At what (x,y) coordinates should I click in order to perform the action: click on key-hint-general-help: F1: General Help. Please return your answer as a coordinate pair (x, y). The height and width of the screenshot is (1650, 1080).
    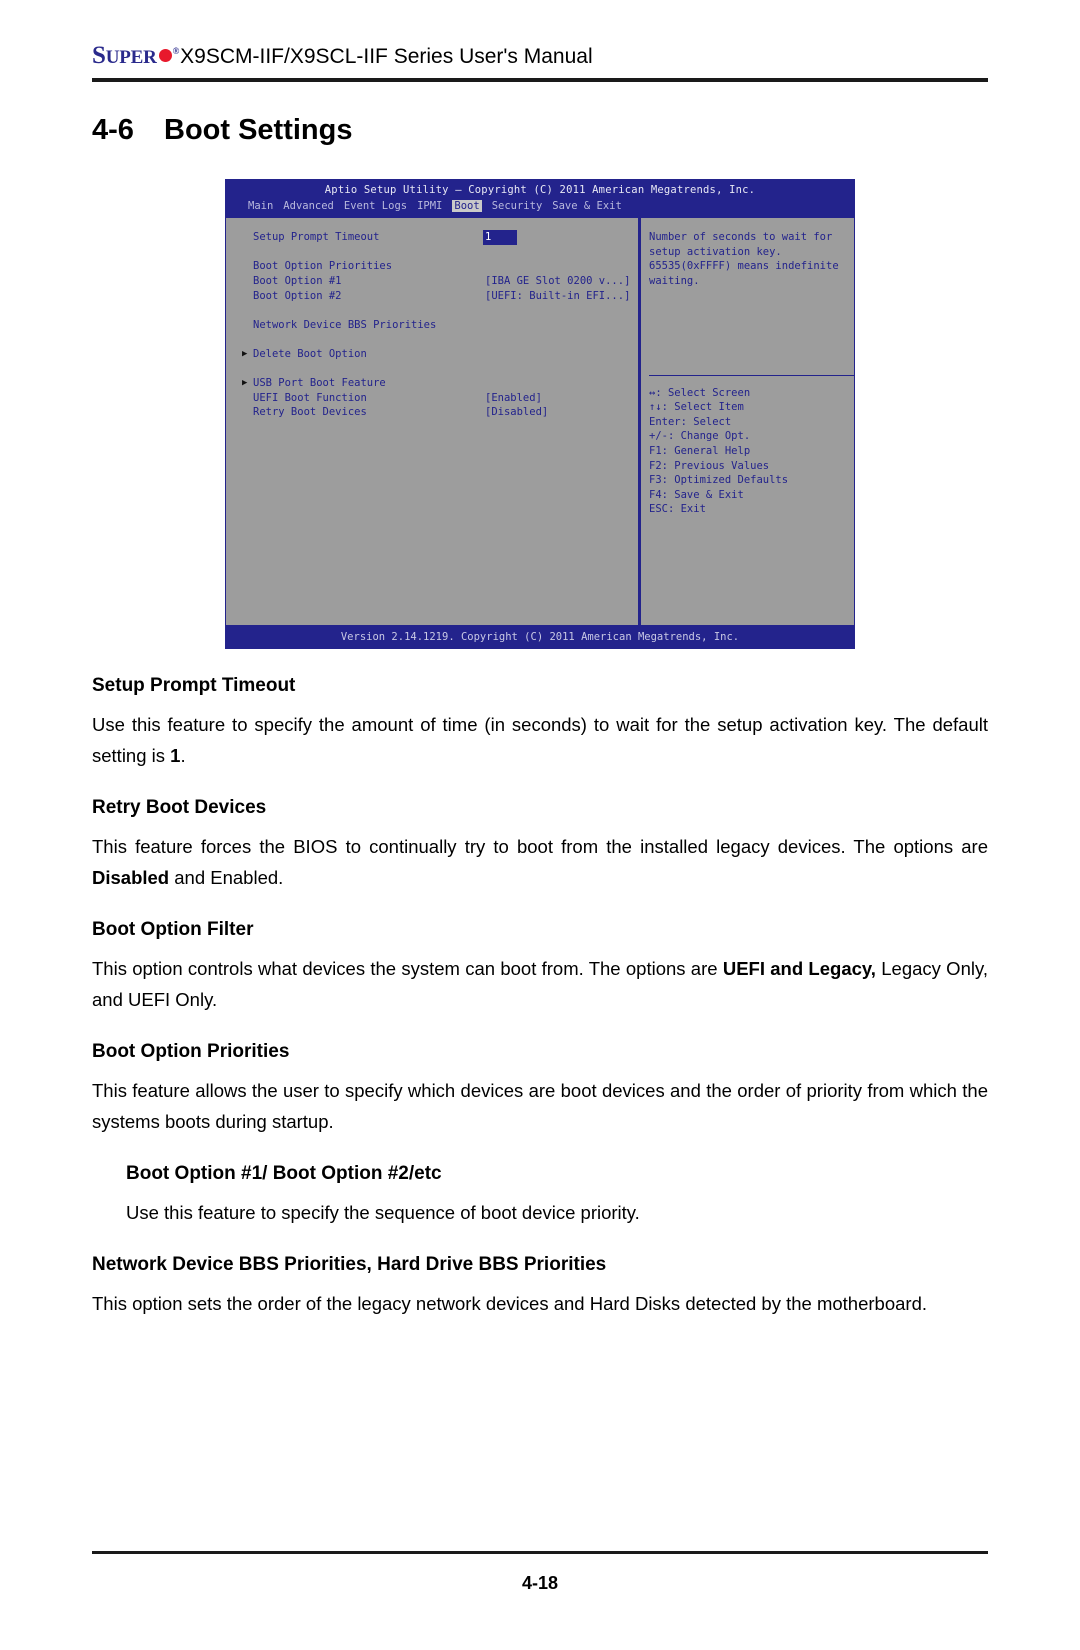
    Looking at the image, I should click on (700, 450).